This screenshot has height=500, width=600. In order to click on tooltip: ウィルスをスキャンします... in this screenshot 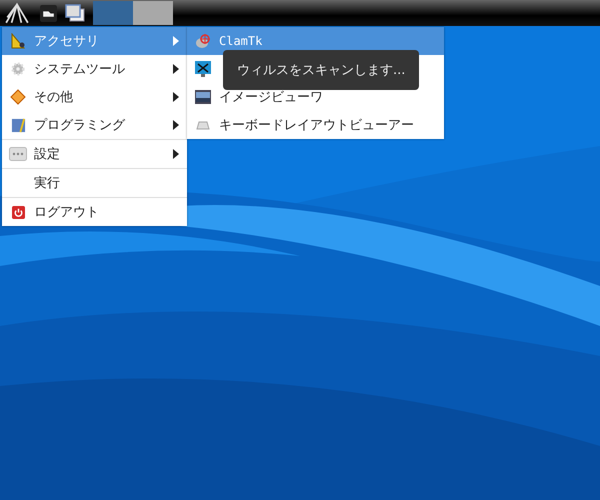, I will do `click(321, 70)`.